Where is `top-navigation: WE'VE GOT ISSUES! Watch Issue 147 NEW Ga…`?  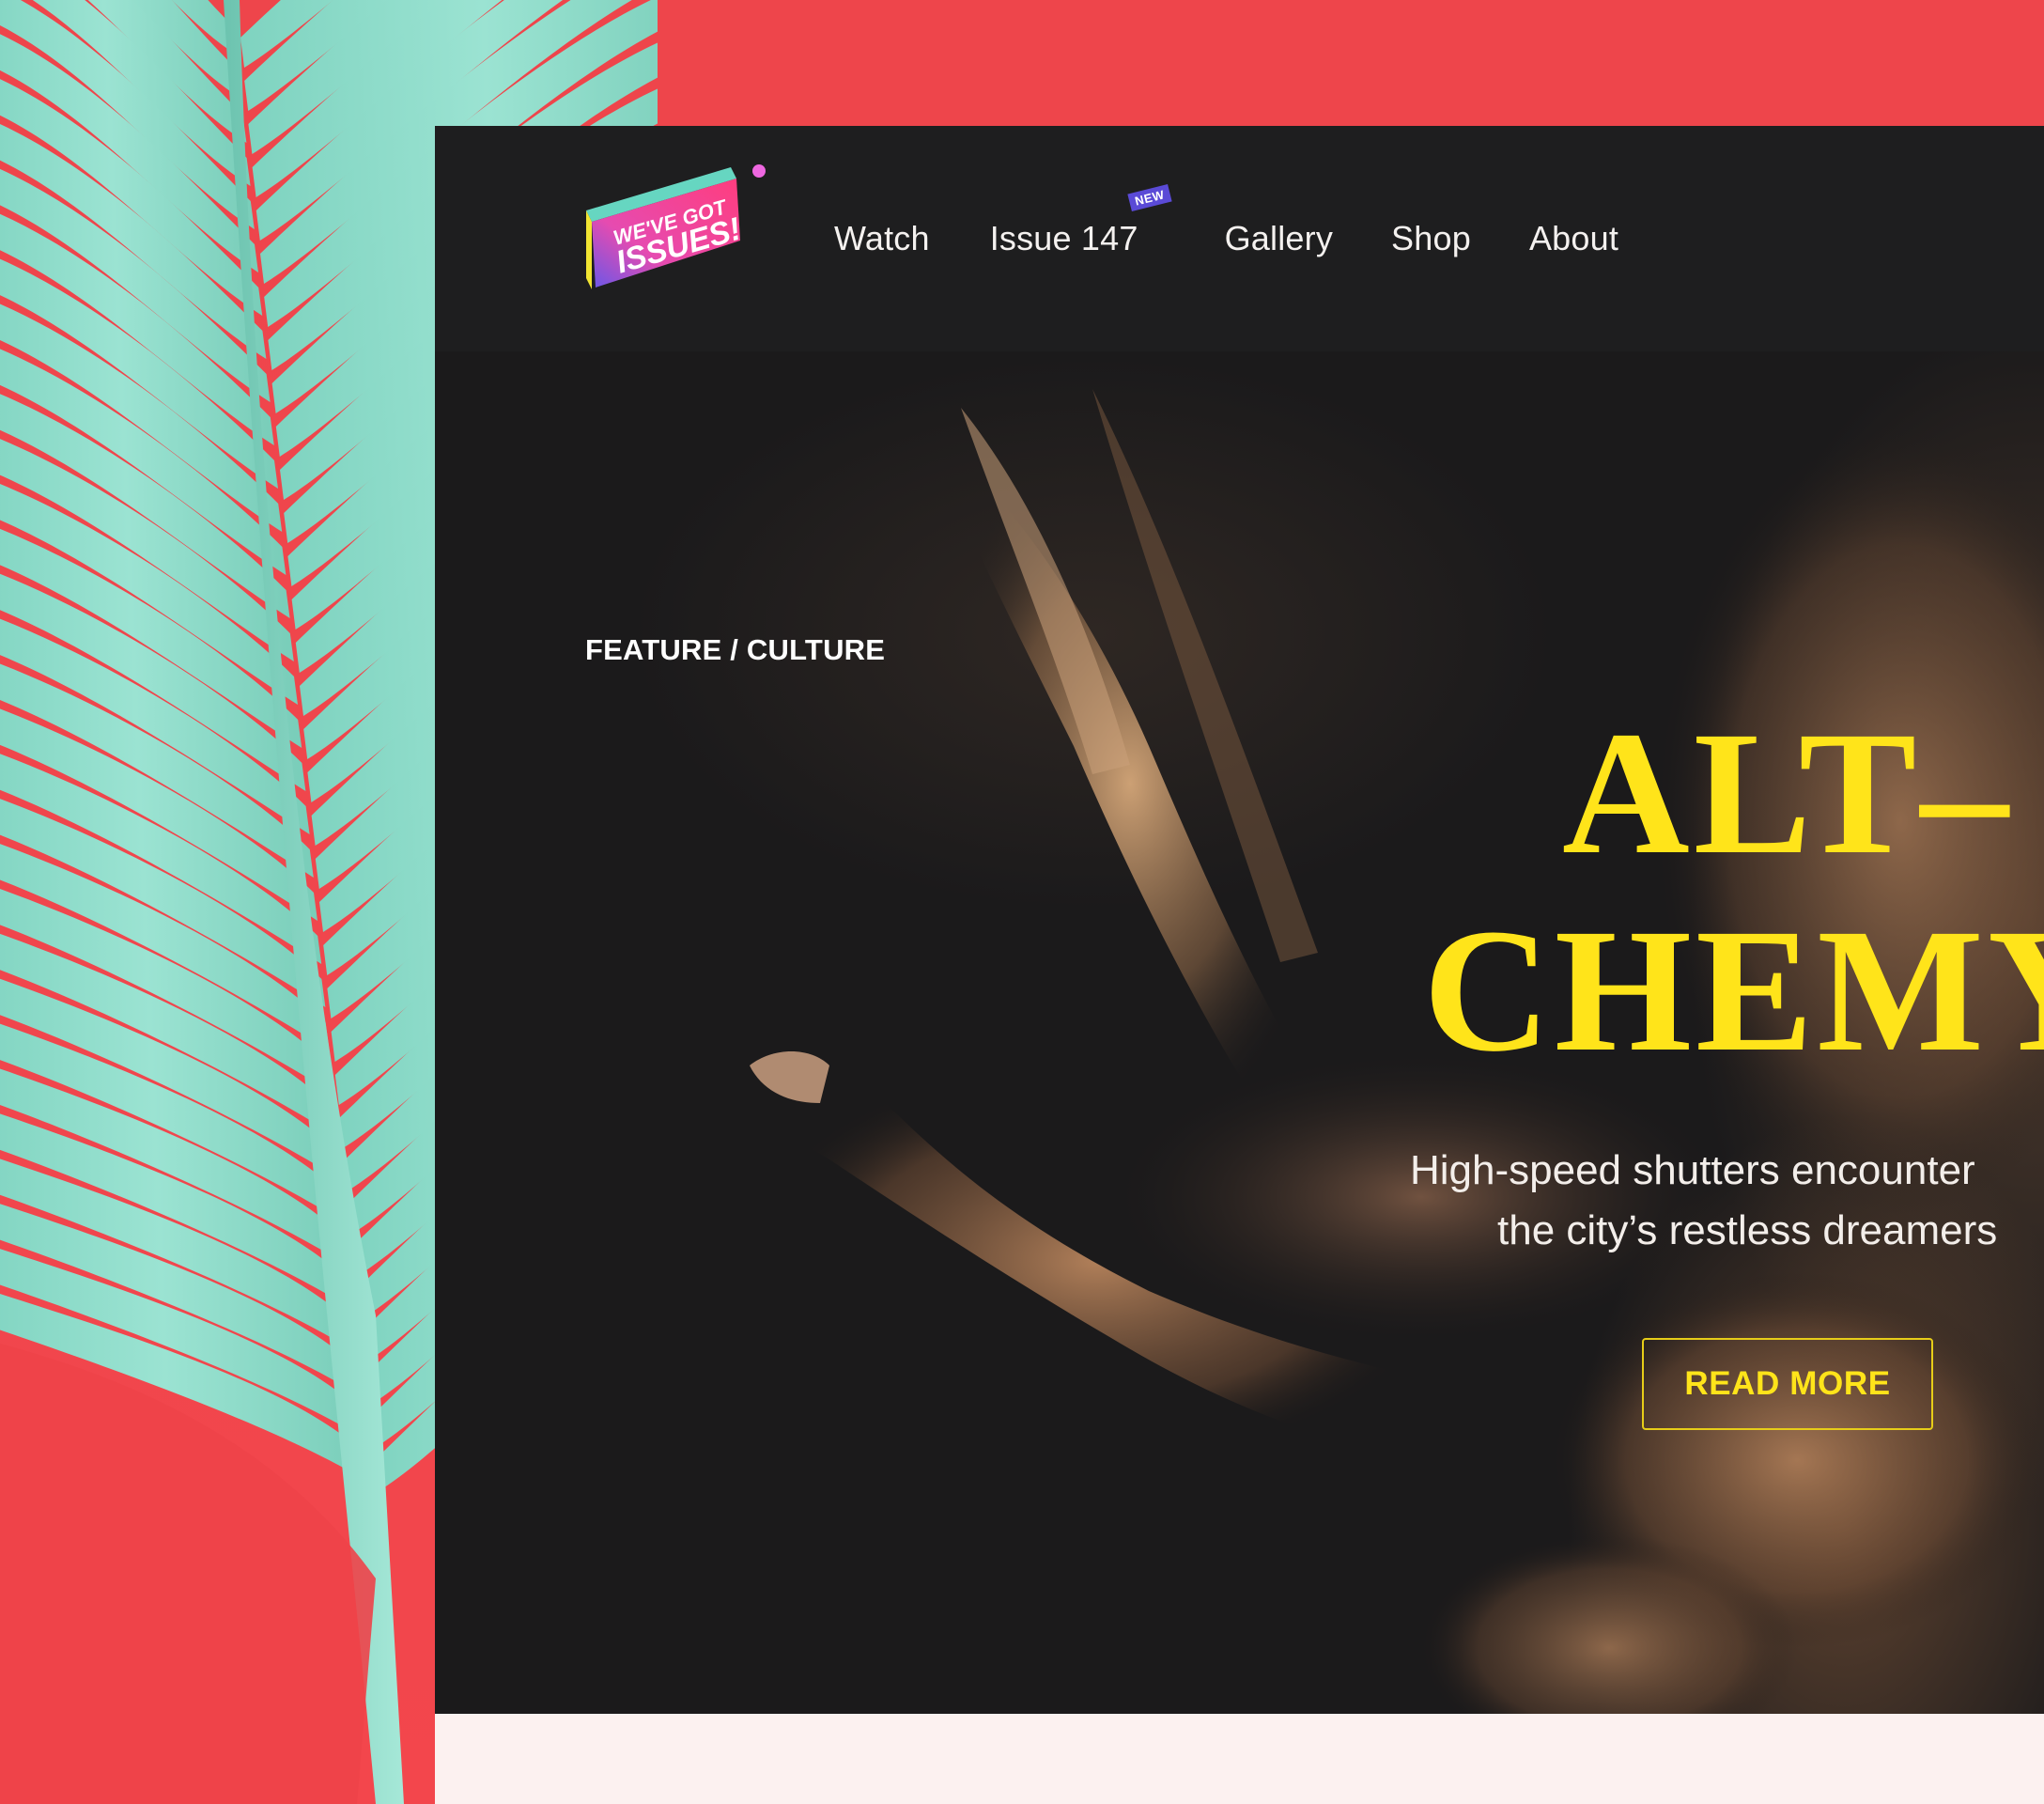 top-navigation: WE'VE GOT ISSUES! Watch Issue 147 NEW Ga… is located at coordinates (1239, 238).